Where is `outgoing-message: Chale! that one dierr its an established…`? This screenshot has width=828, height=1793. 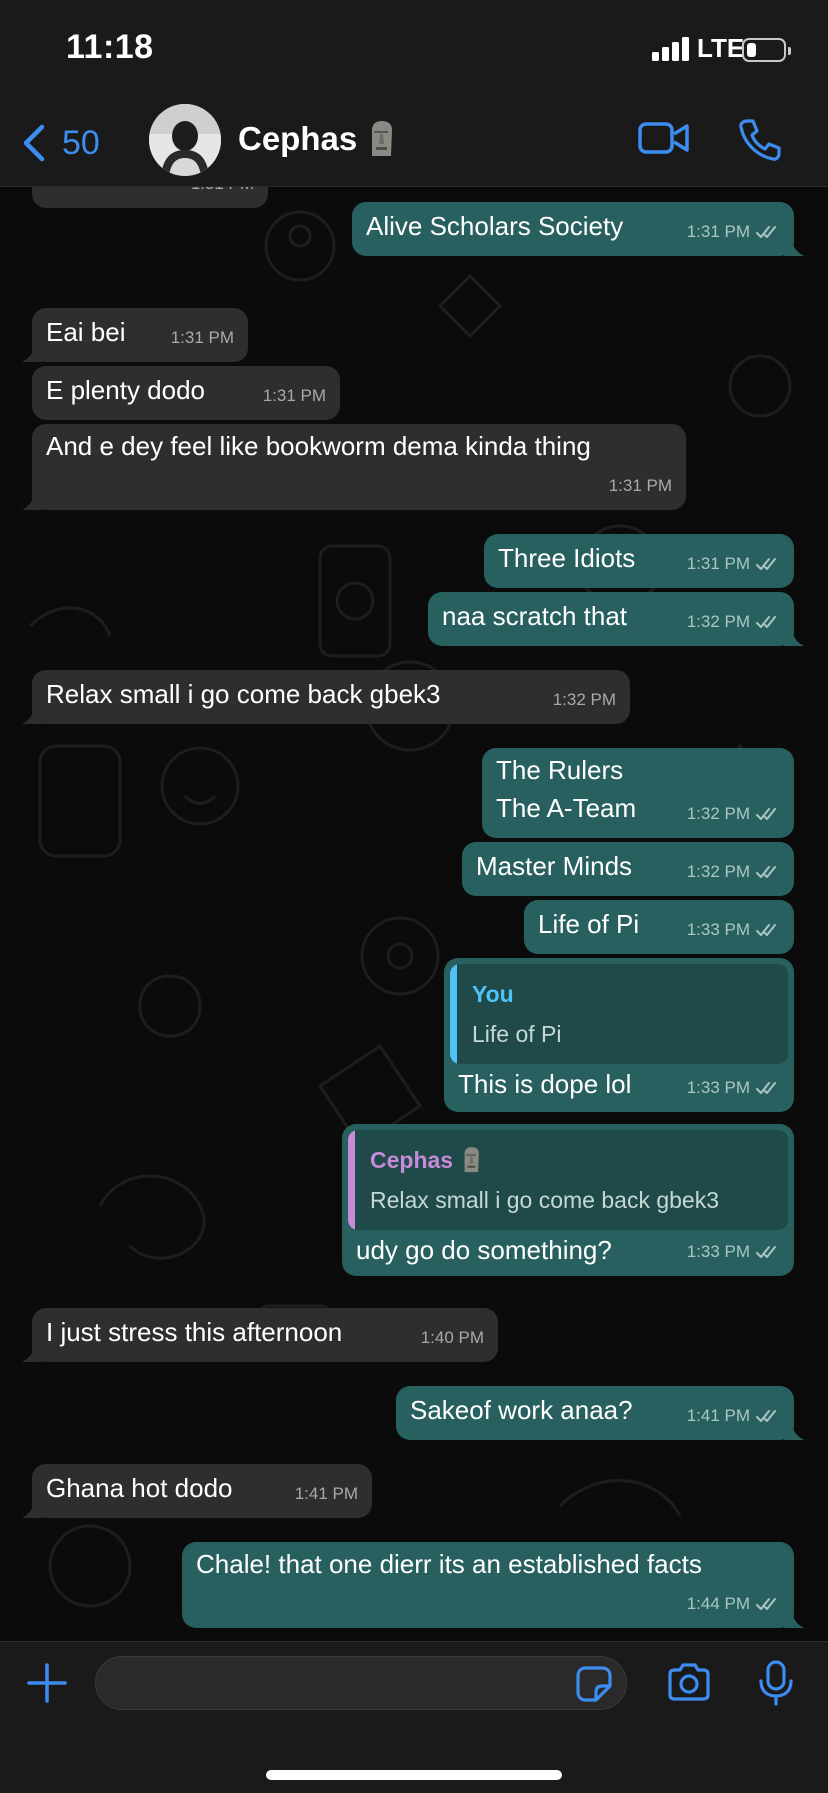 outgoing-message: Chale! that one dierr its an established… is located at coordinates (493, 1585).